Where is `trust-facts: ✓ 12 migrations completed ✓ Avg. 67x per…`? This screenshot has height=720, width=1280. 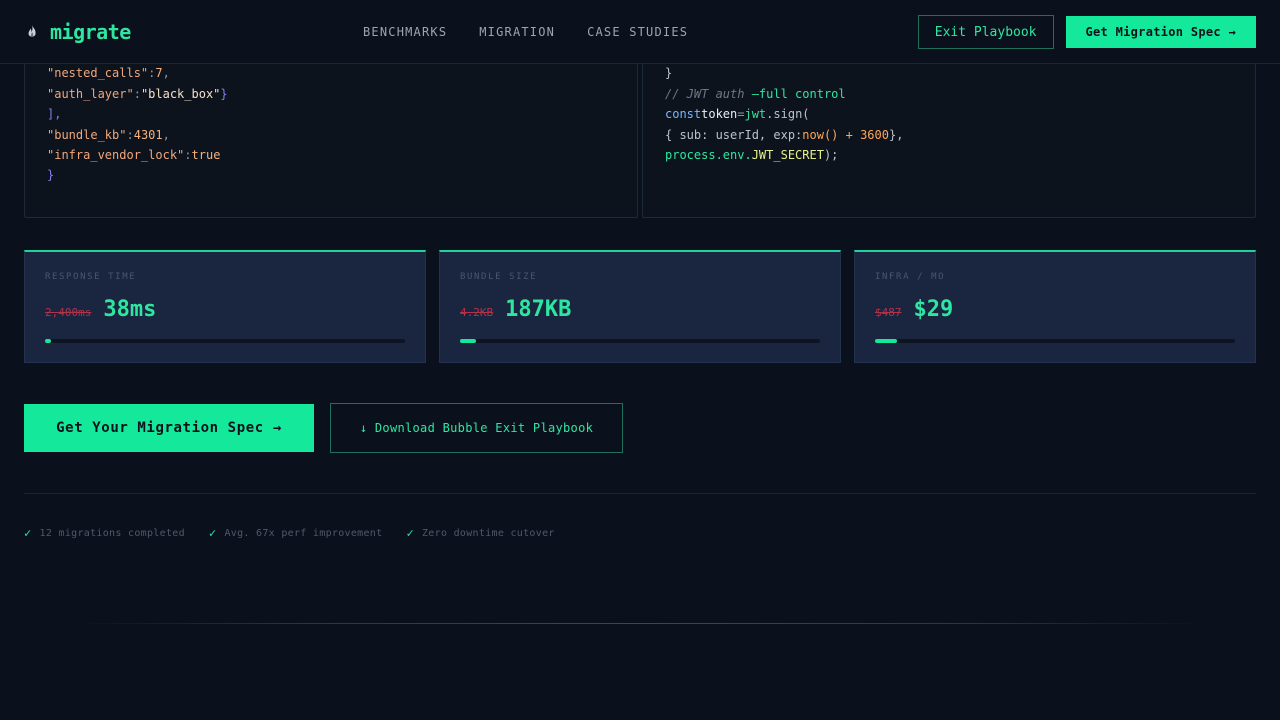 trust-facts: ✓ 12 migrations completed ✓ Avg. 67x per… is located at coordinates (289, 533).